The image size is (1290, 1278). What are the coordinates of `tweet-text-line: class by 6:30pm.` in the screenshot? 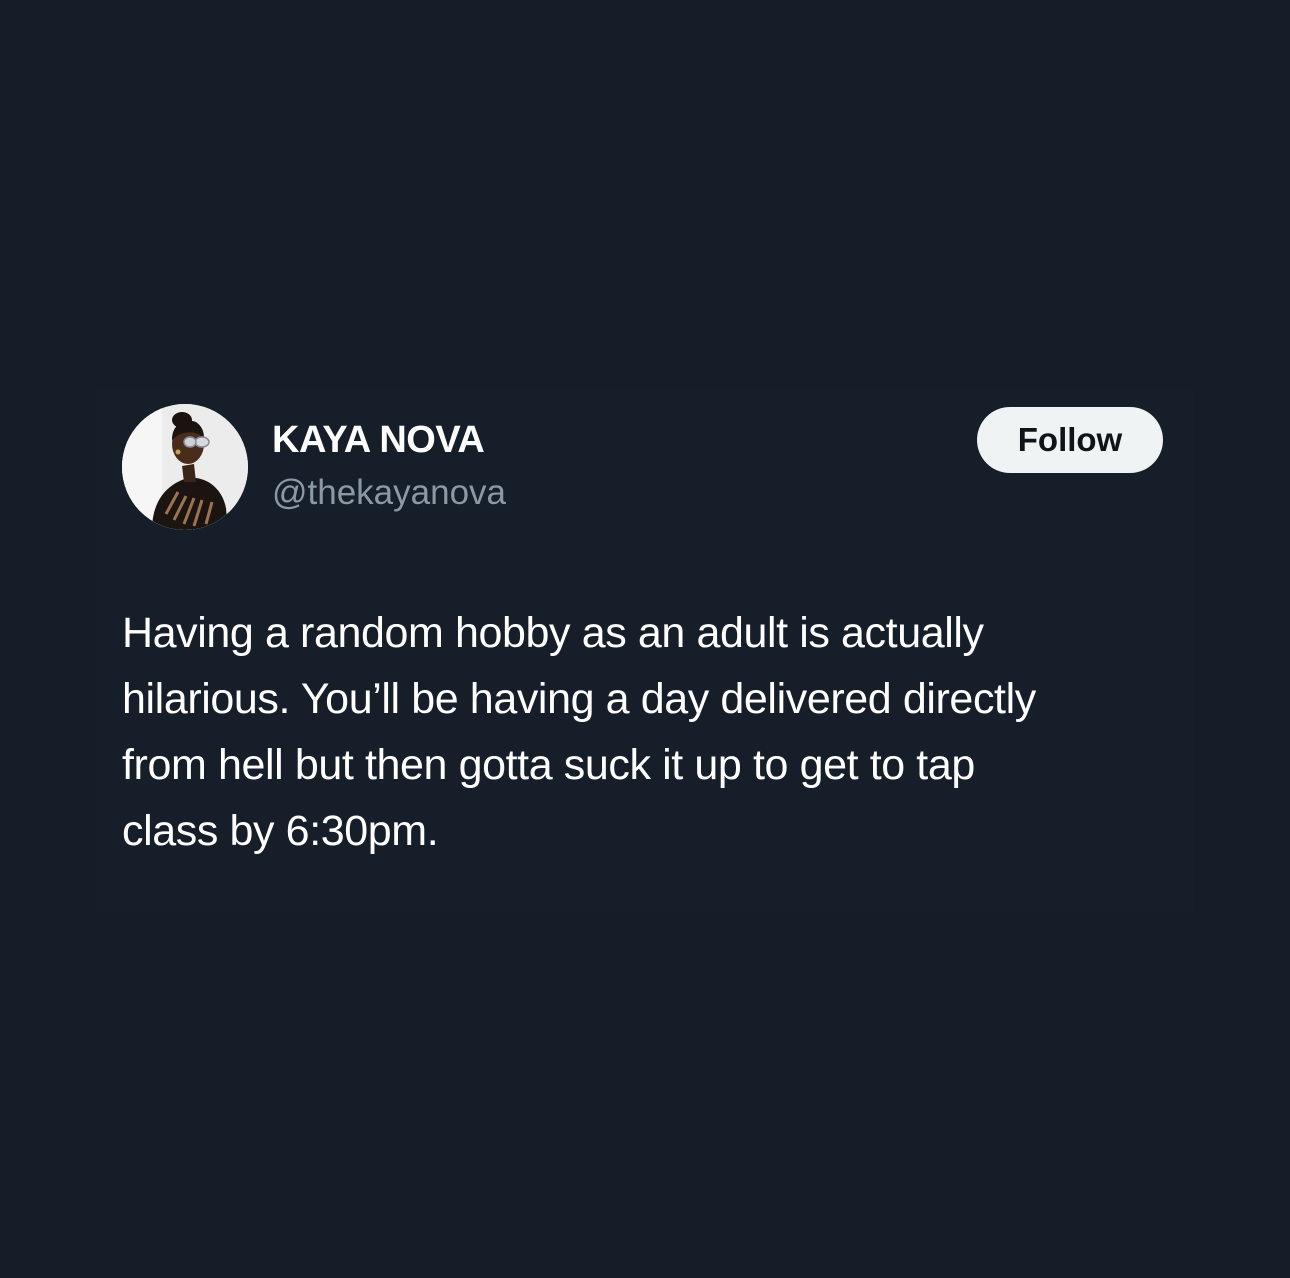 It's located at (280, 831).